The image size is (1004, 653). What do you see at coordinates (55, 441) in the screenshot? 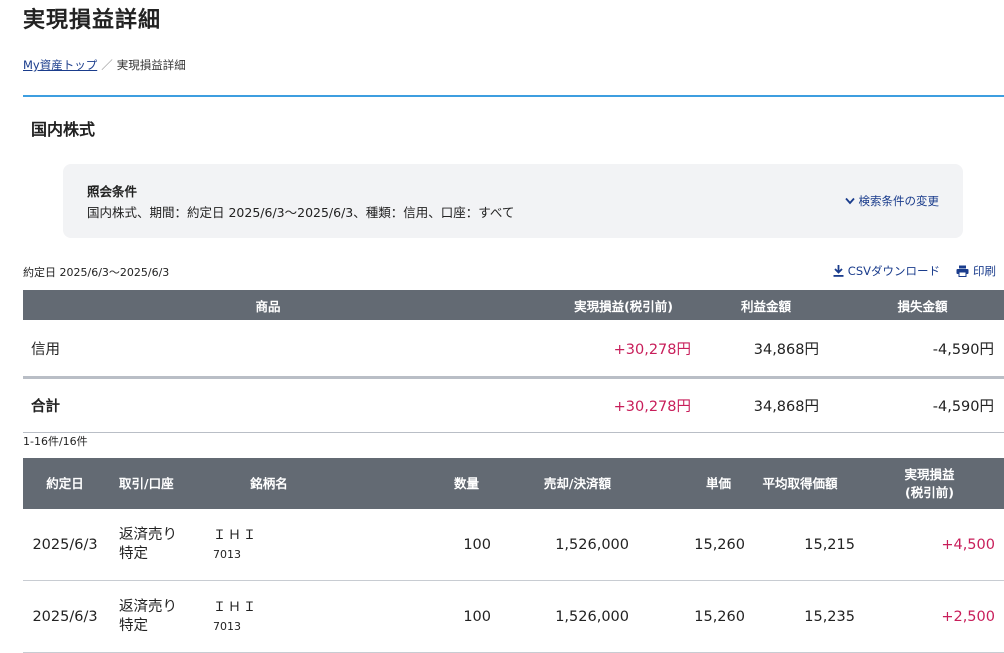
I see `result-count: 1-16件/16件` at bounding box center [55, 441].